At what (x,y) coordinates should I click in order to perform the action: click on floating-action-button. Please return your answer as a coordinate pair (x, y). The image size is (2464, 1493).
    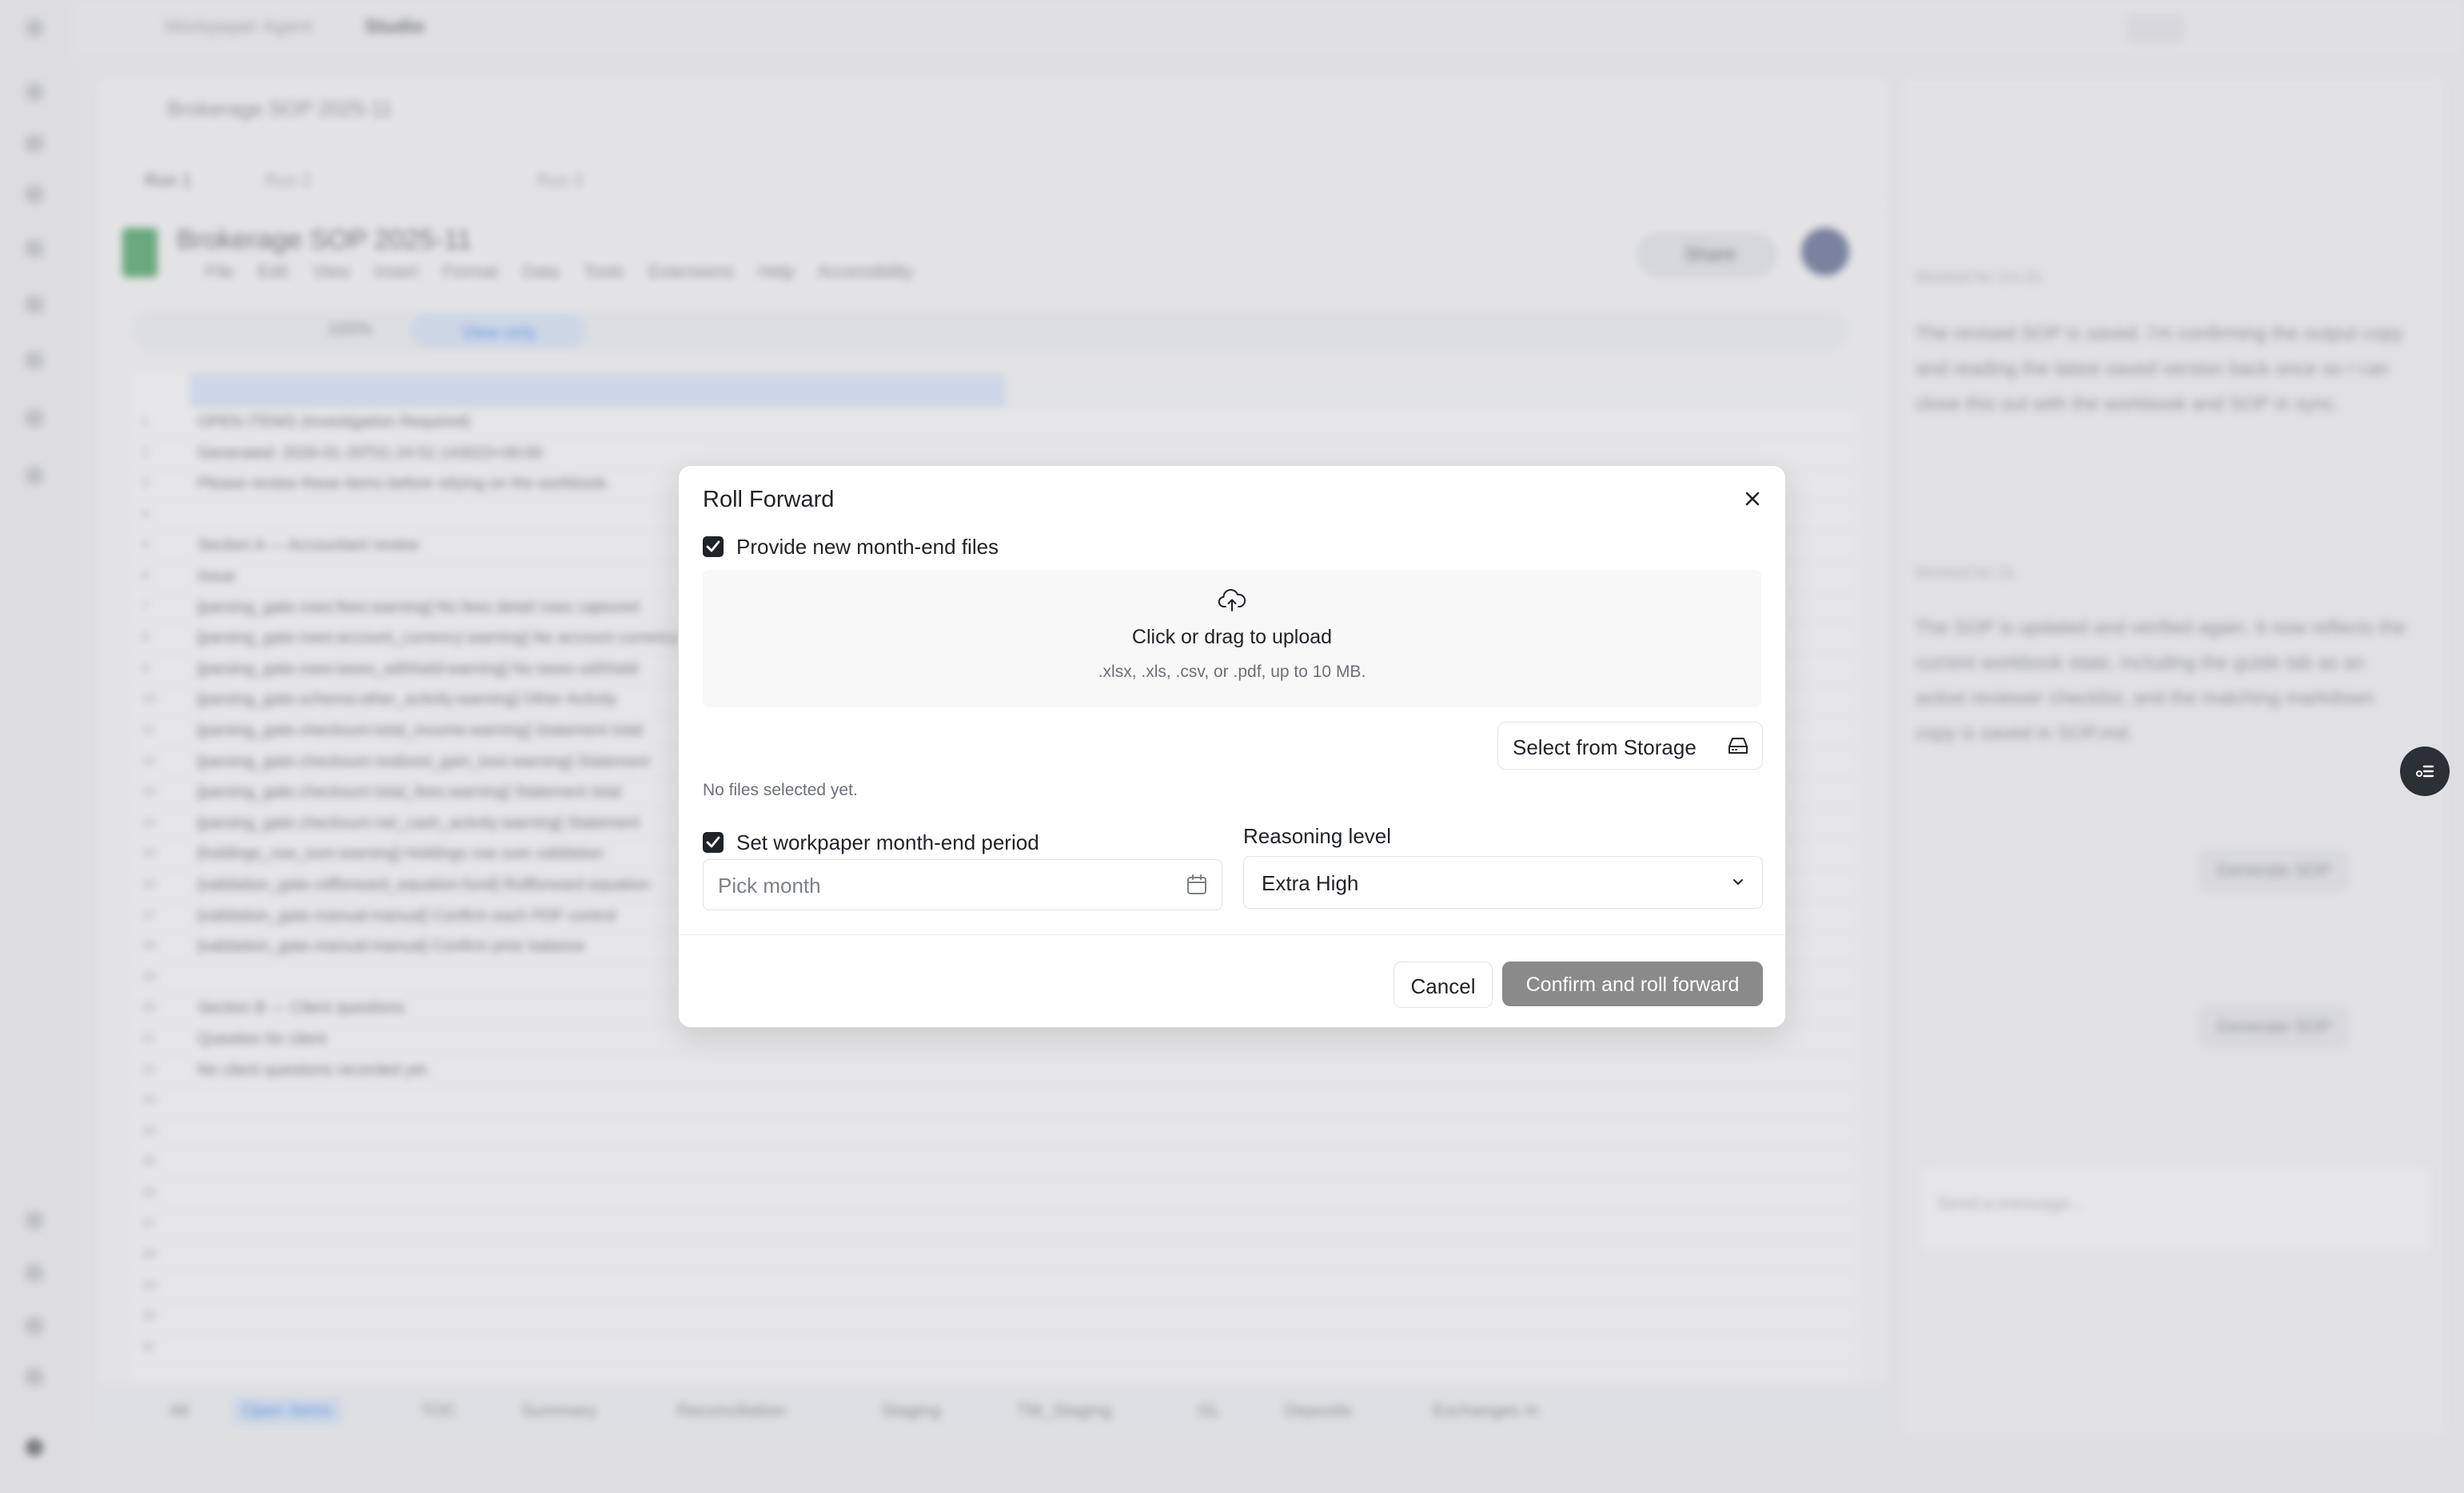
    Looking at the image, I should click on (2425, 771).